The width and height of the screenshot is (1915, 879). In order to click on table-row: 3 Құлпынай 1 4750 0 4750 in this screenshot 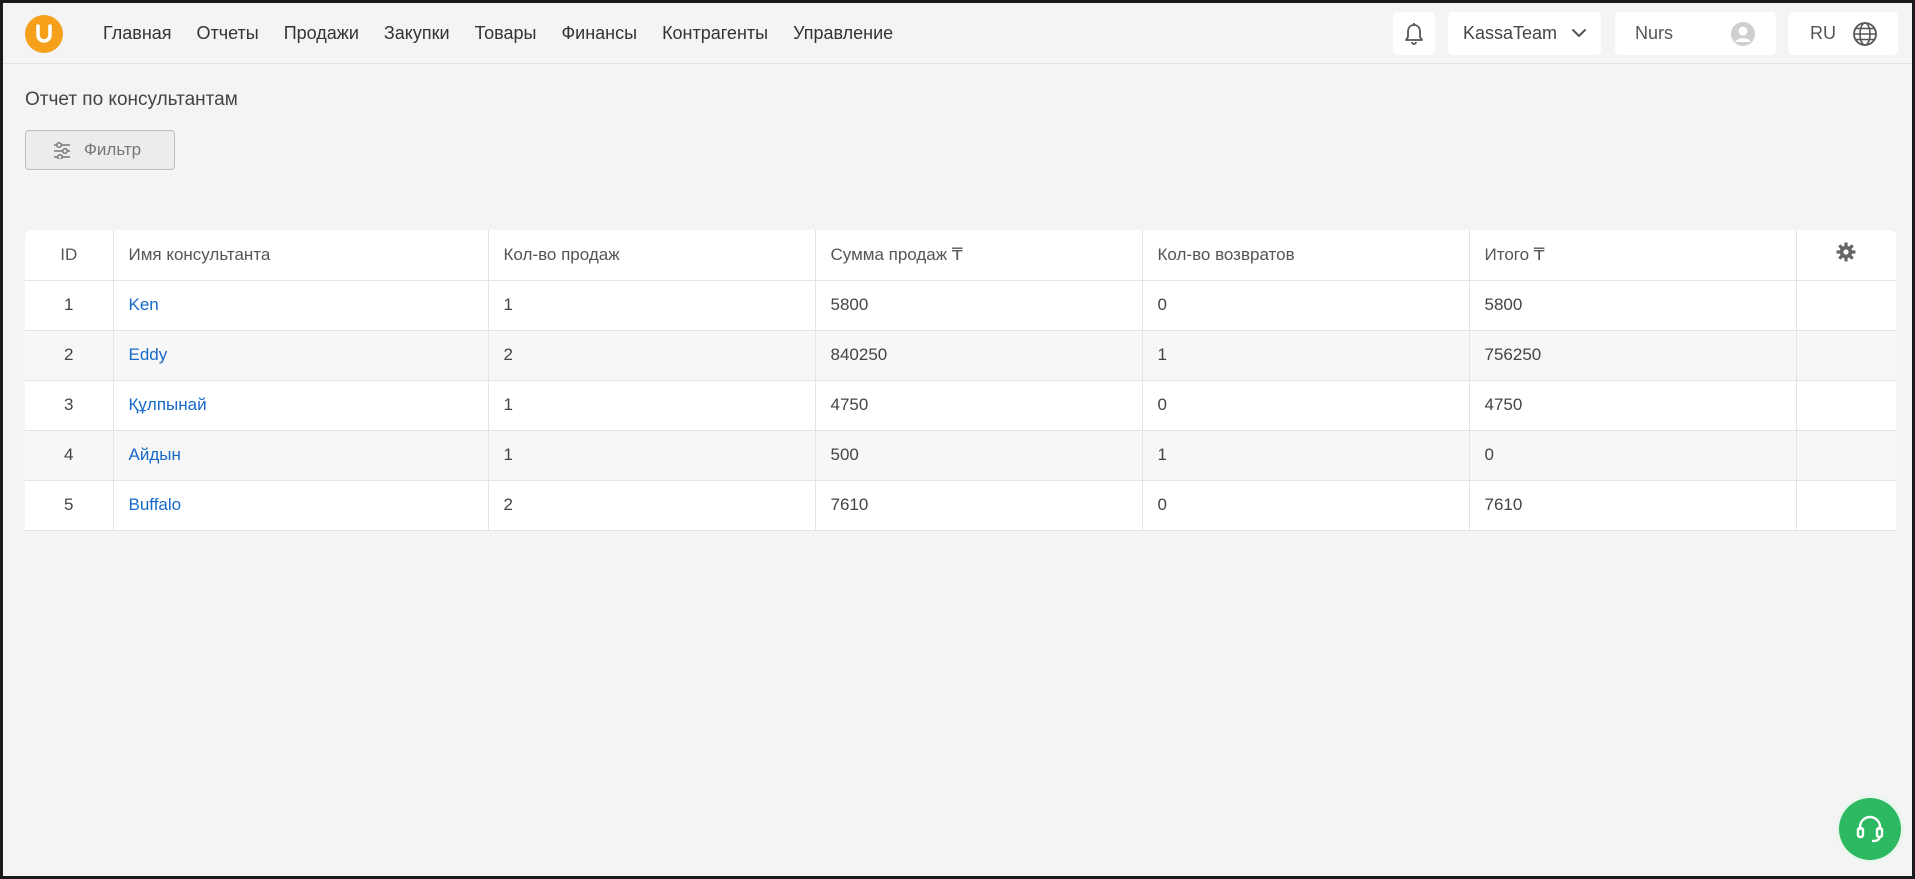, I will do `click(960, 405)`.